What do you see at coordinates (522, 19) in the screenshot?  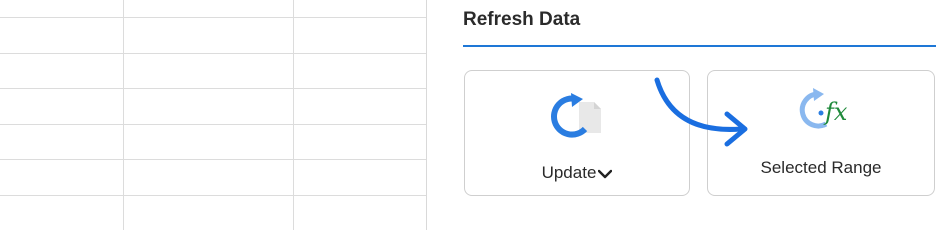 I see `panel-title: Refresh Data` at bounding box center [522, 19].